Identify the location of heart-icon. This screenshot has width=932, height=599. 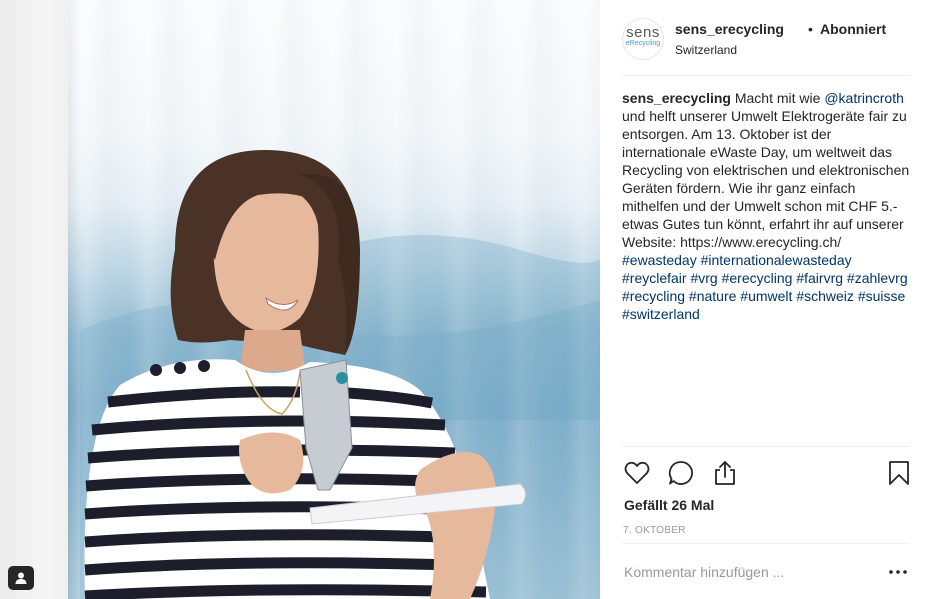
(637, 473).